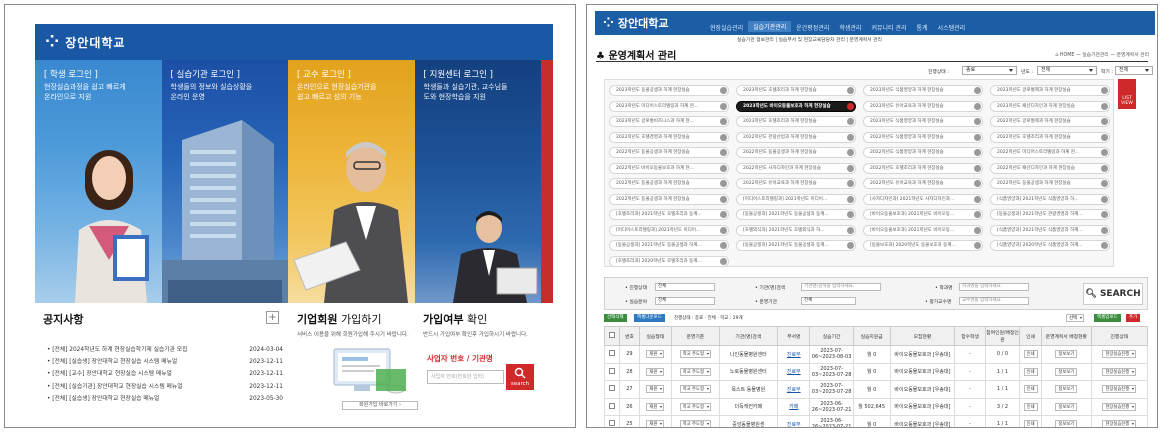  What do you see at coordinates (380, 405) in the screenshot?
I see `corporate-signup-button: 회원가입 바로가기 ›` at bounding box center [380, 405].